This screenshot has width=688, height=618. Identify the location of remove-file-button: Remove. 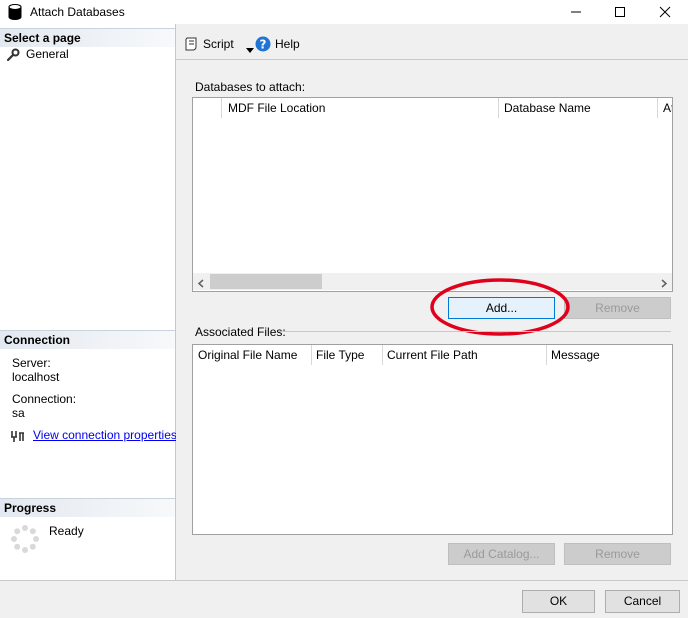
(617, 554).